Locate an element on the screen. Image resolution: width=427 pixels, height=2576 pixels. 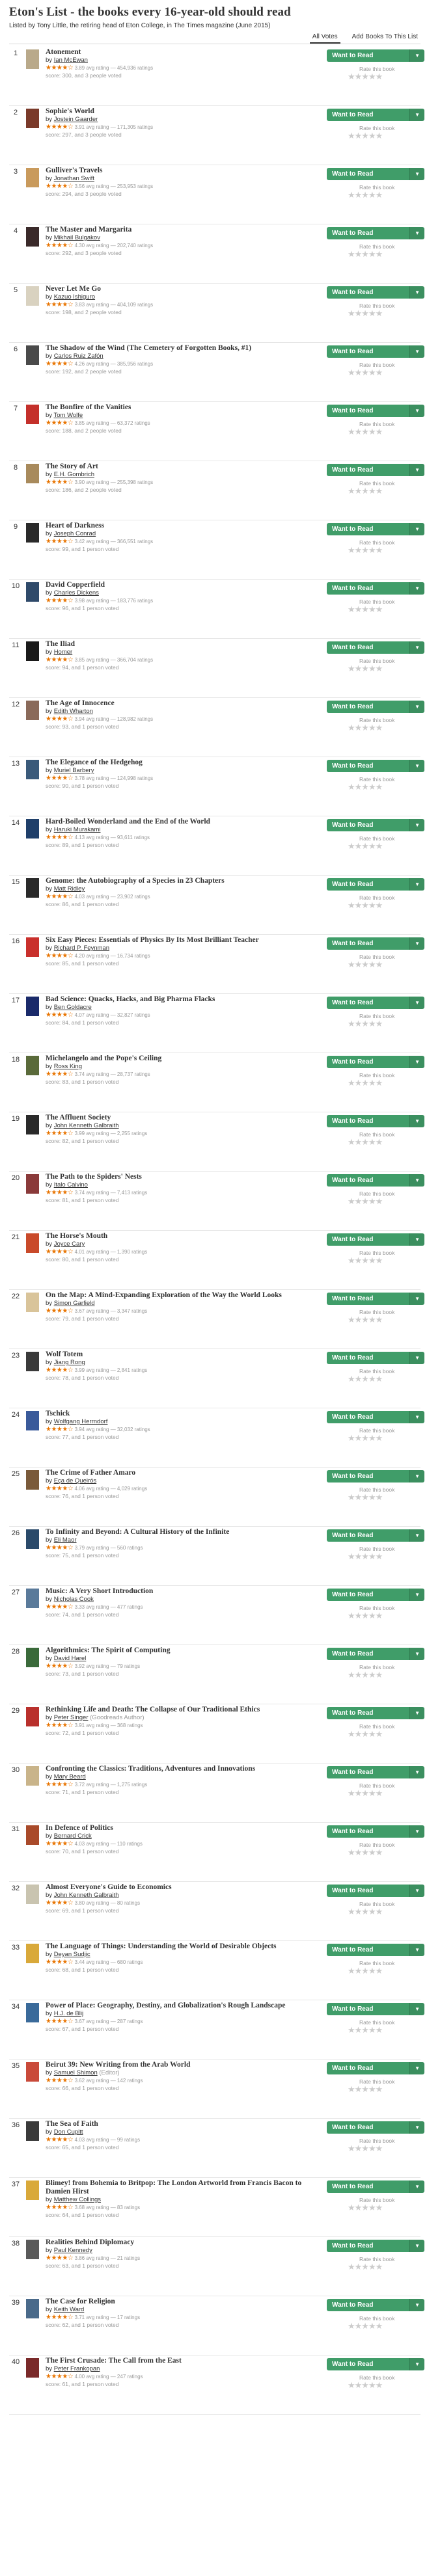
author-link: John Kenneth Galbraith is located at coordinates (86, 1895).